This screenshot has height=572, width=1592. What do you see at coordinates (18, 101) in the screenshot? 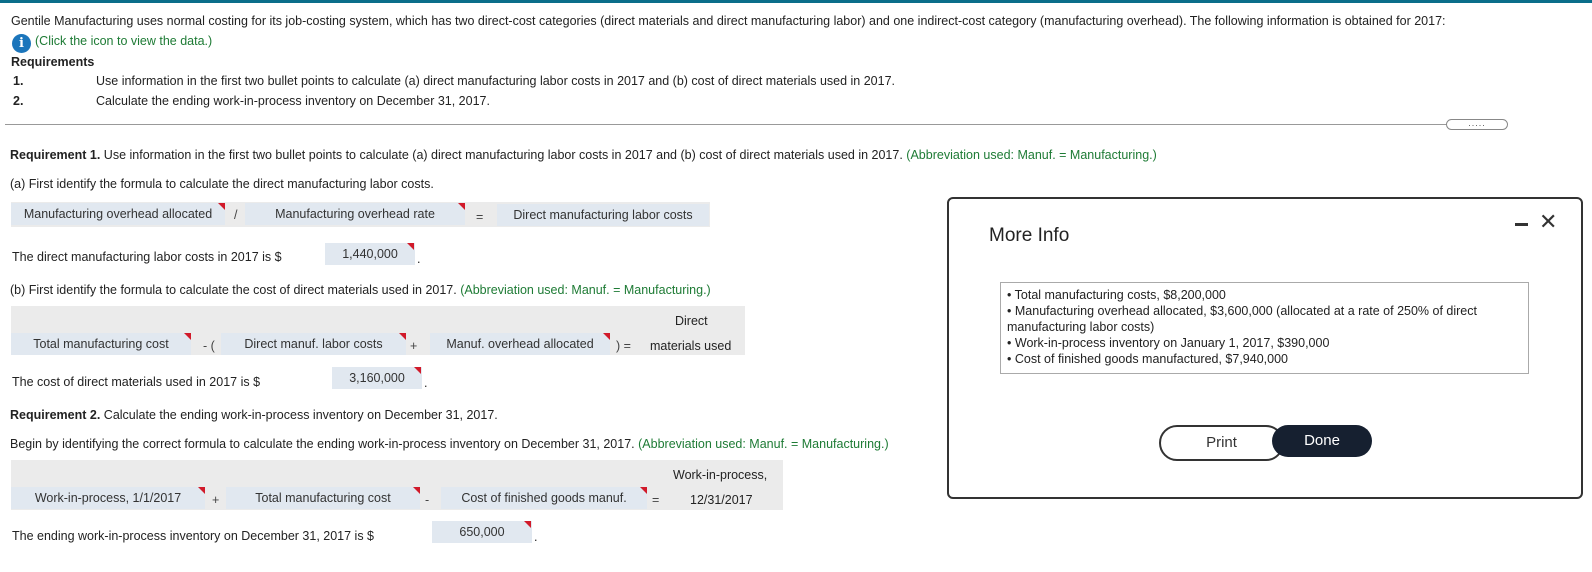
I see `requirement-number: 2.` at bounding box center [18, 101].